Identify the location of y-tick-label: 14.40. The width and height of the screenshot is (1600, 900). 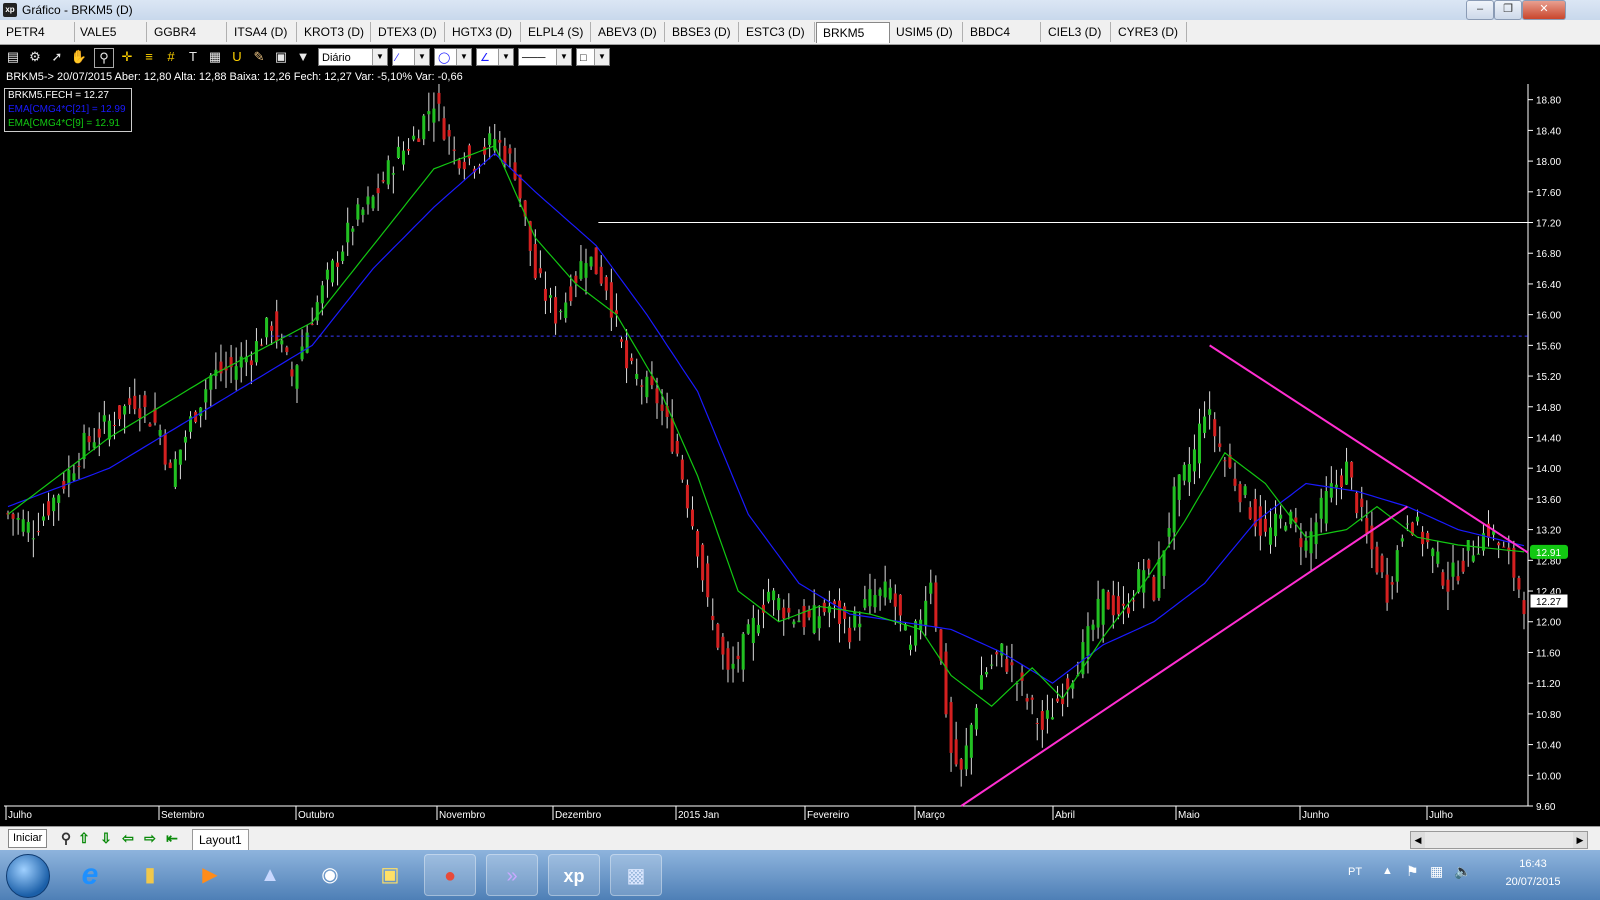
(1548, 438).